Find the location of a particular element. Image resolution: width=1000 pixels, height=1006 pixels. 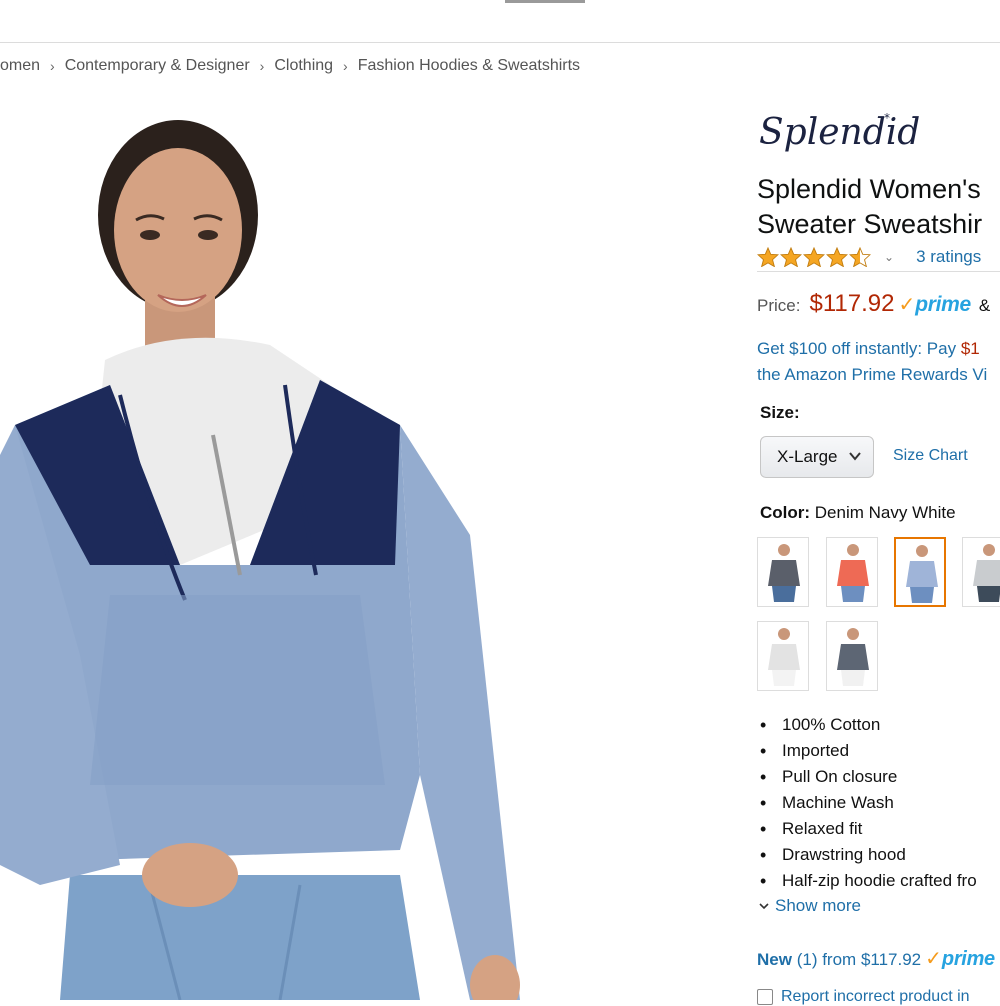

product-title-line-1: Splendid Women's is located at coordinates (869, 189).